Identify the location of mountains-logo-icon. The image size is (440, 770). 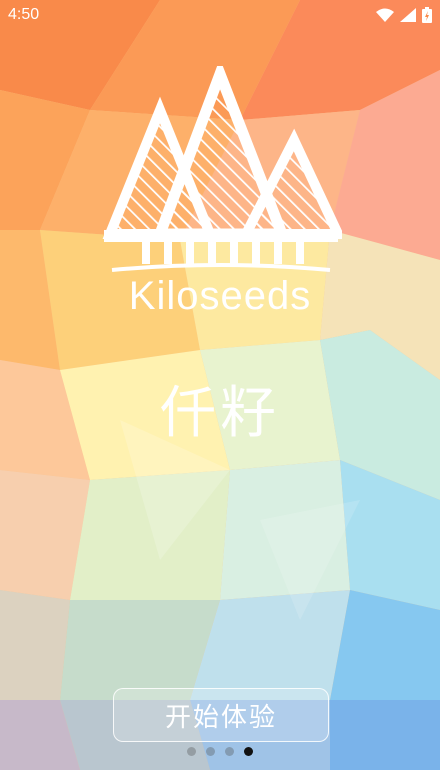
(222, 169).